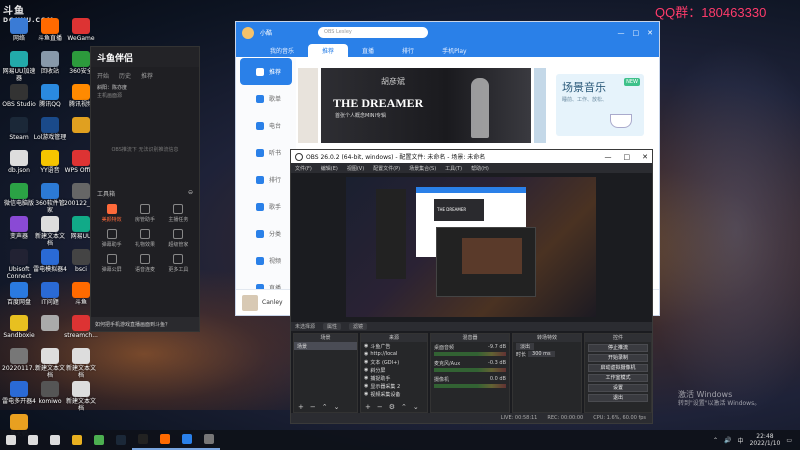  Describe the element at coordinates (266, 32) in the screenshot. I see `user-name: 小酷` at that location.